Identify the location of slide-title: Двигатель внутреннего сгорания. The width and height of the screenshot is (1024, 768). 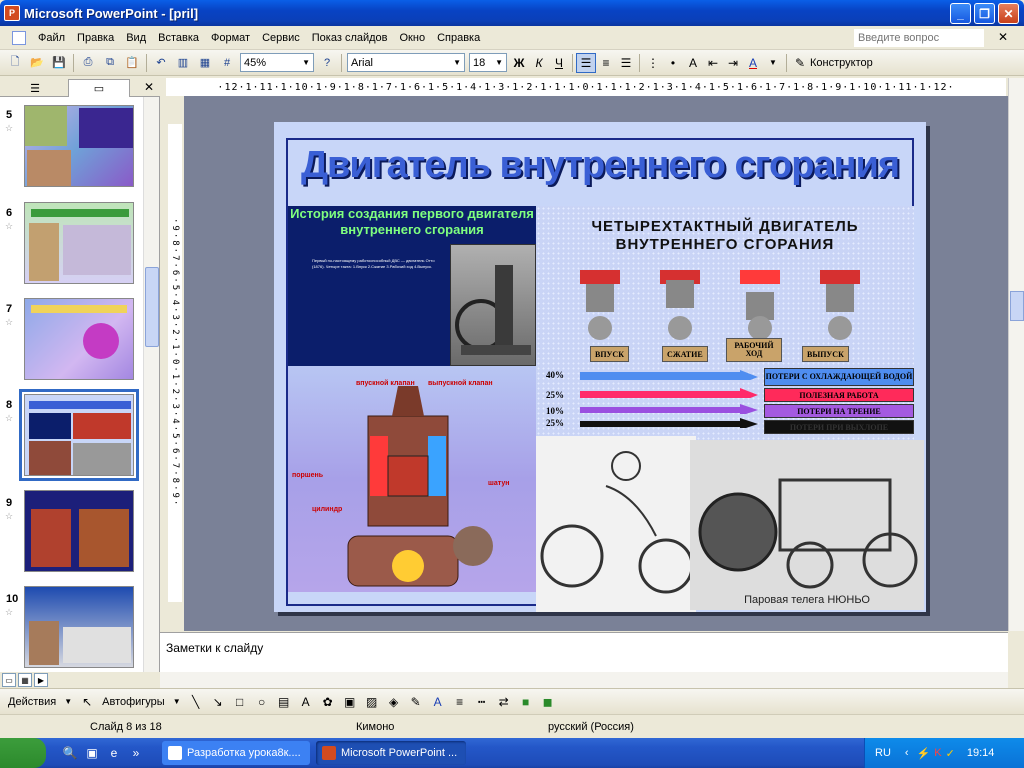
(600, 165).